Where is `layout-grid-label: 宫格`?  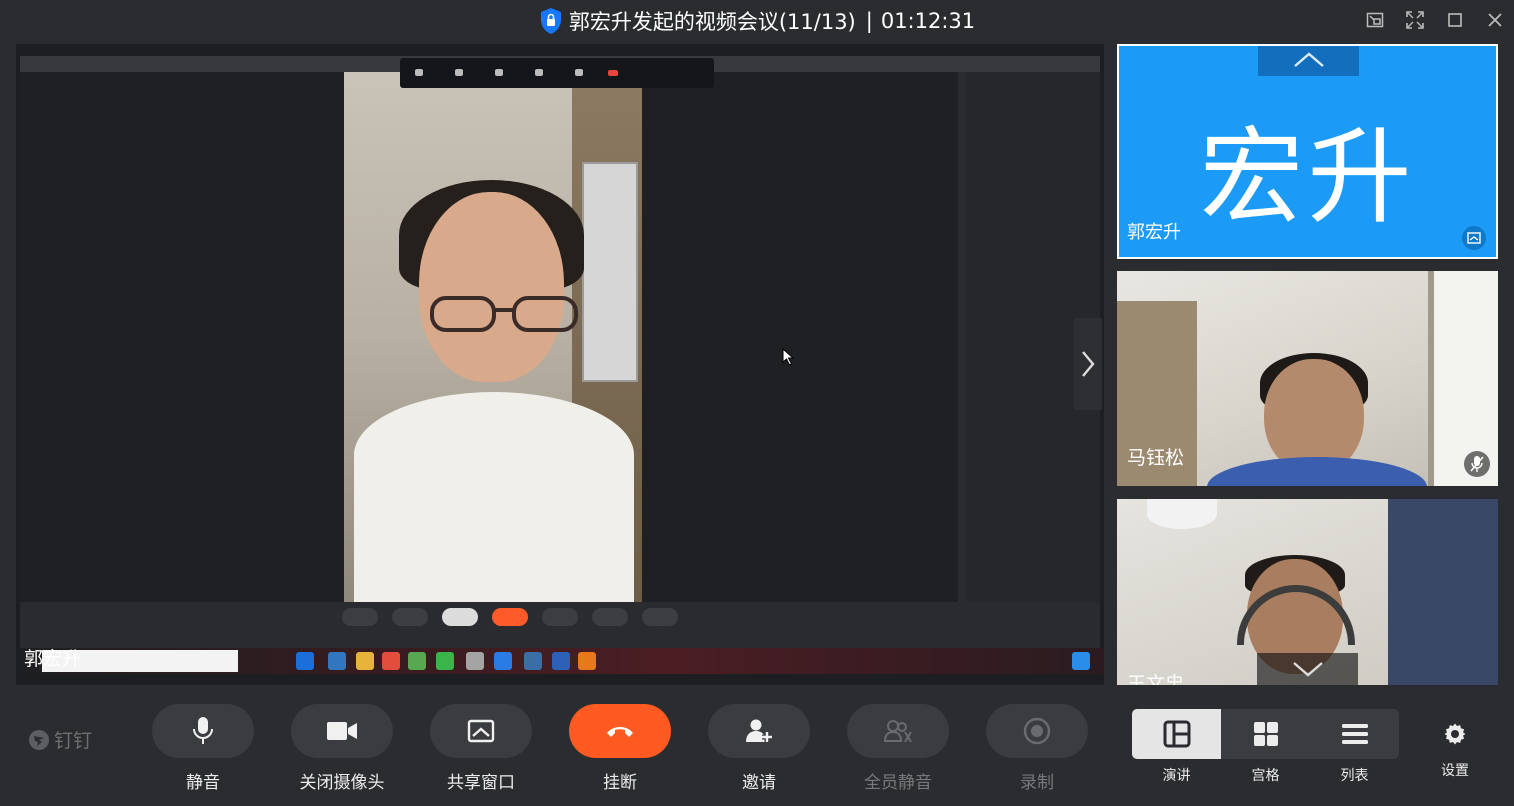 layout-grid-label: 宫格 is located at coordinates (1265, 776).